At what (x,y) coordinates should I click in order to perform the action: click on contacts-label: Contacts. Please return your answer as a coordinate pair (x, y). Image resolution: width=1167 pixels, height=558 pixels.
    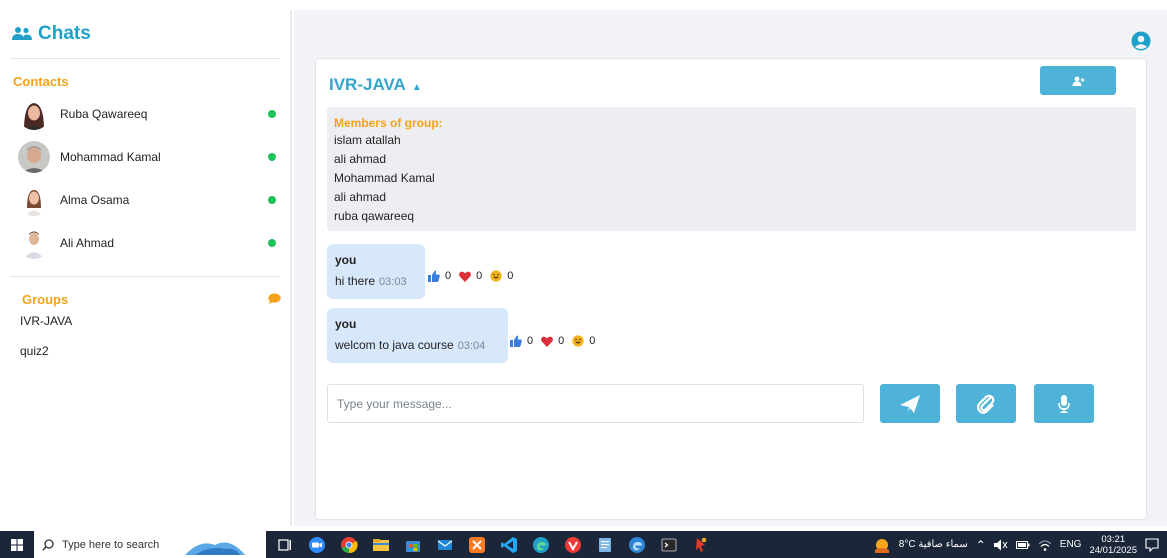
    Looking at the image, I should click on (41, 81).